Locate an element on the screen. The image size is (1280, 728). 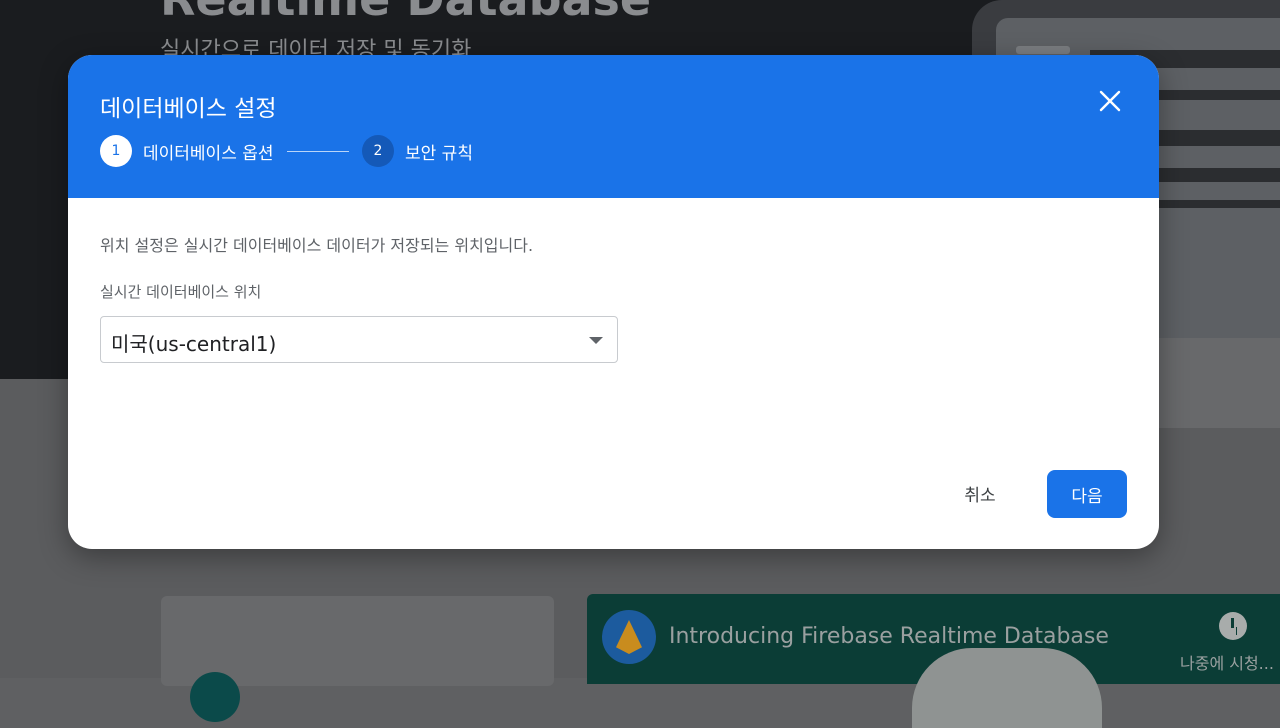
cancel-button: 취소 is located at coordinates (980, 493).